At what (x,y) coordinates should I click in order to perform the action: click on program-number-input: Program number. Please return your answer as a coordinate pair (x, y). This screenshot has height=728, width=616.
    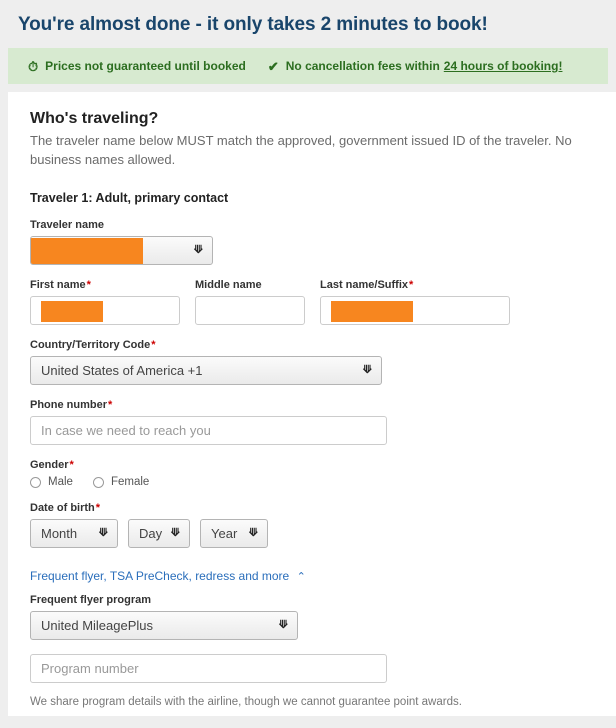
    Looking at the image, I should click on (208, 668).